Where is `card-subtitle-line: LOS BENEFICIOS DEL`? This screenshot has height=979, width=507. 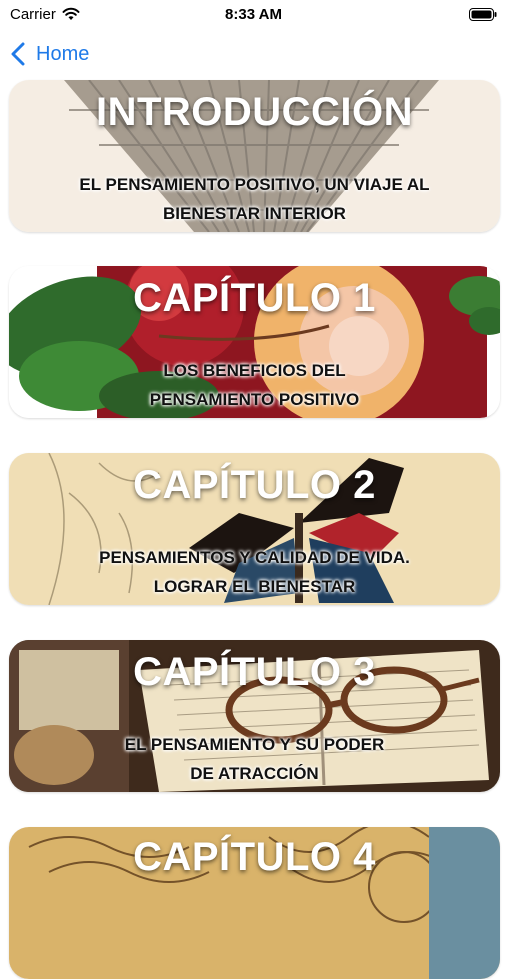
card-subtitle-line: LOS BENEFICIOS DEL is located at coordinates (254, 370).